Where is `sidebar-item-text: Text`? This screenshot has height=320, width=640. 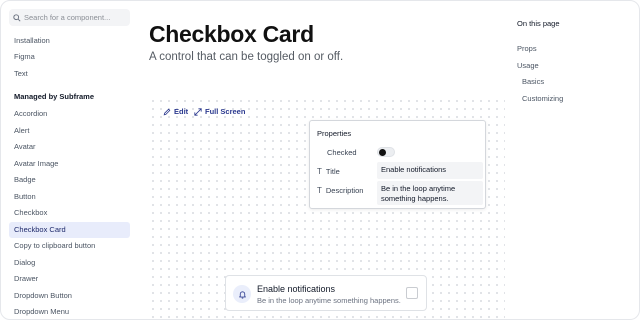
sidebar-item-text: Text is located at coordinates (69, 74).